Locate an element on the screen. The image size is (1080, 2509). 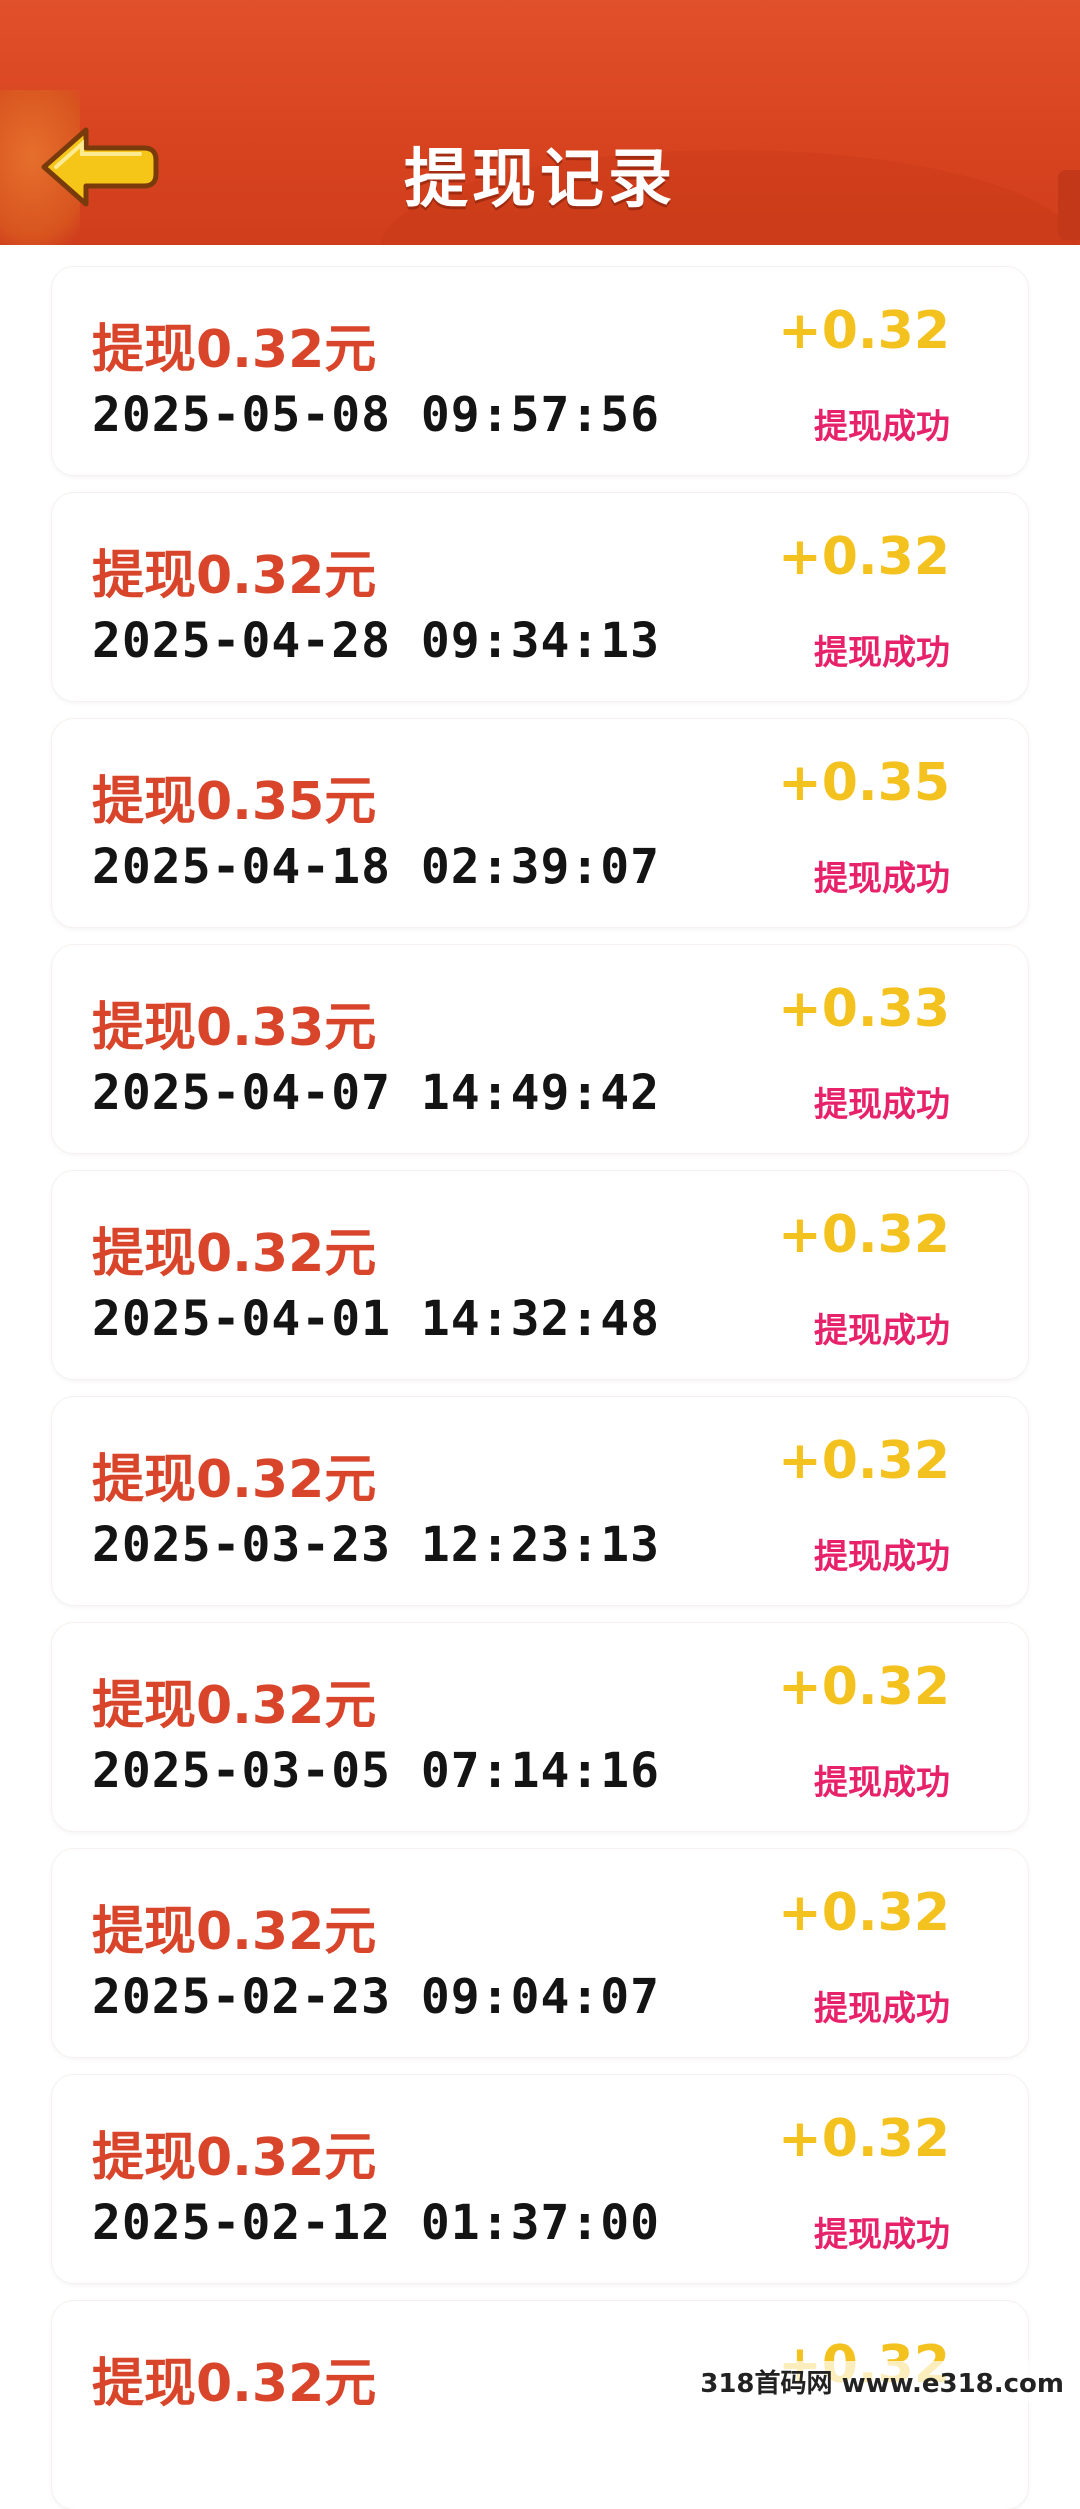
record-datetime: 2025-04-18 02:39:07 is located at coordinates (376, 867).